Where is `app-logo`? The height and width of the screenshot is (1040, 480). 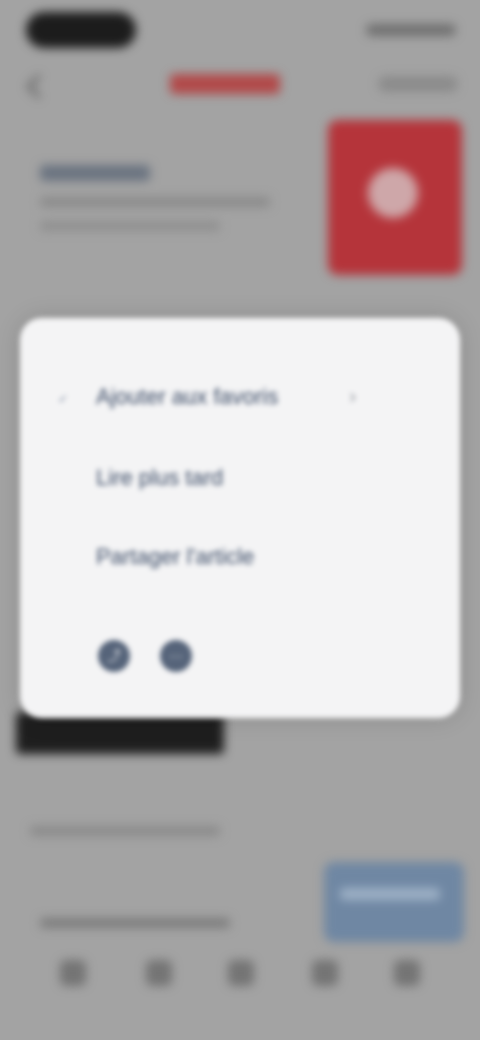
app-logo is located at coordinates (225, 84).